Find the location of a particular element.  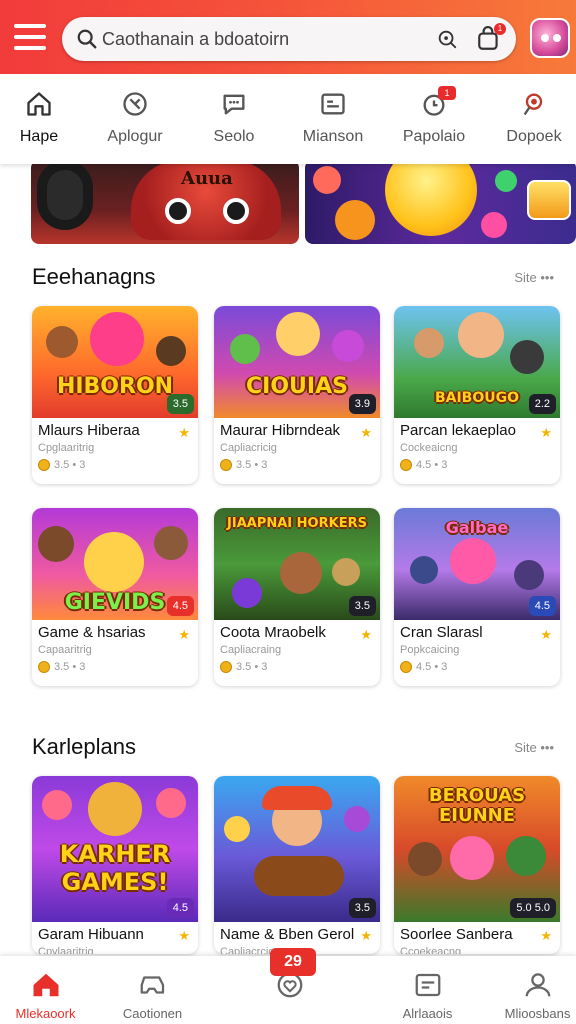

category-home: Hape is located at coordinates (43, 119).